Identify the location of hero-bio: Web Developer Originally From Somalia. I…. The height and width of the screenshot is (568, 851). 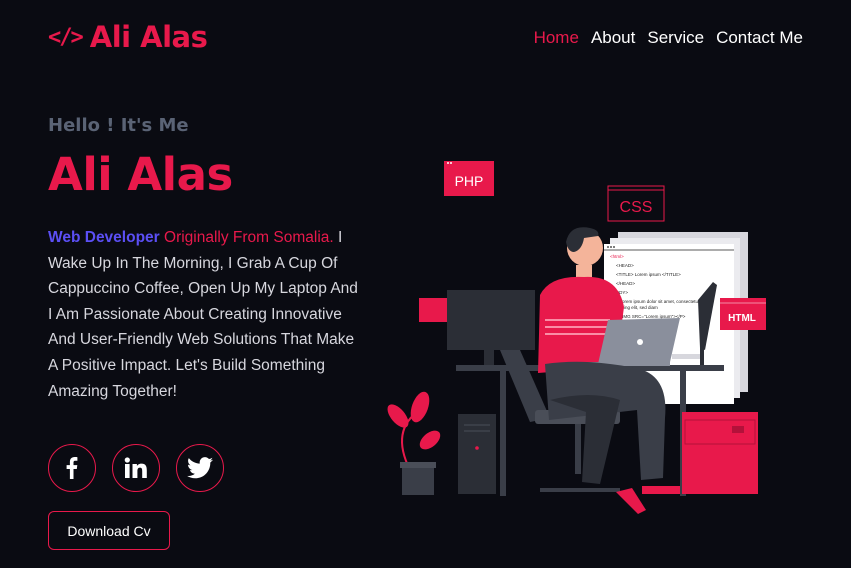
(207, 314).